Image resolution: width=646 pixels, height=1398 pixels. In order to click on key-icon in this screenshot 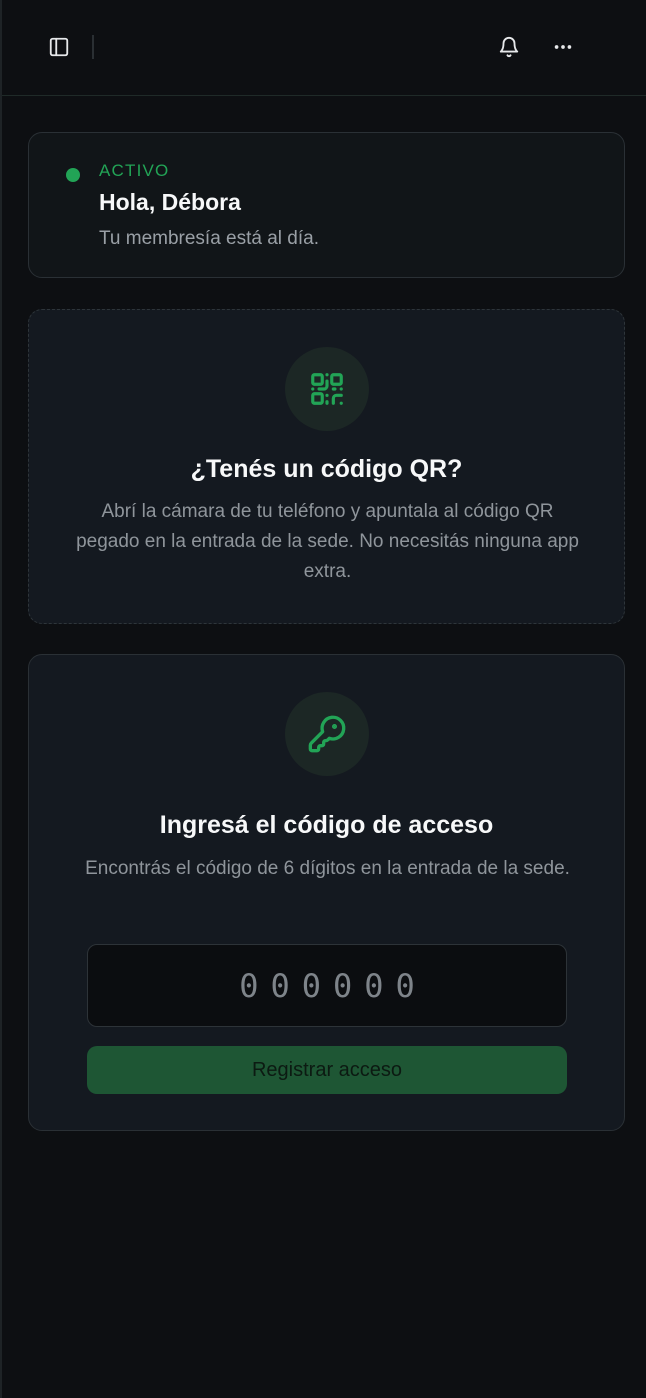, I will do `click(327, 734)`.